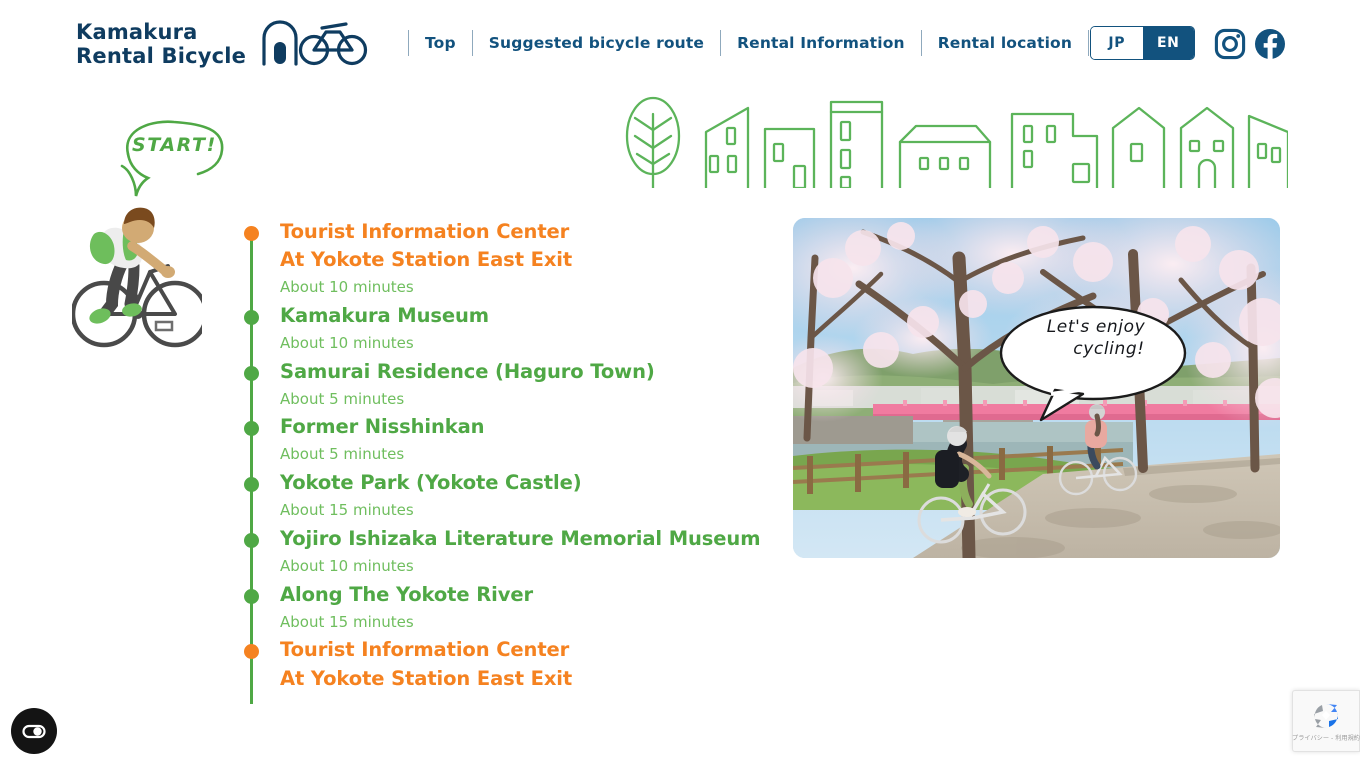  What do you see at coordinates (1250, 46) in the screenshot?
I see `social-links` at bounding box center [1250, 46].